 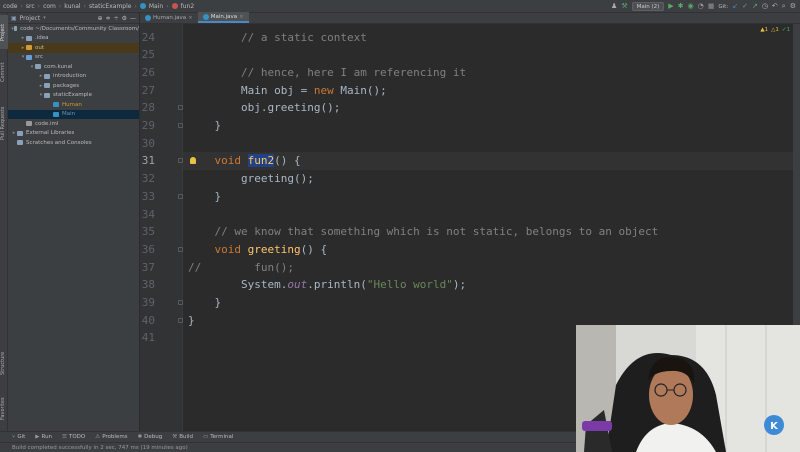 What do you see at coordinates (223, 17) in the screenshot?
I see `editor-tab: Main.java ×` at bounding box center [223, 17].